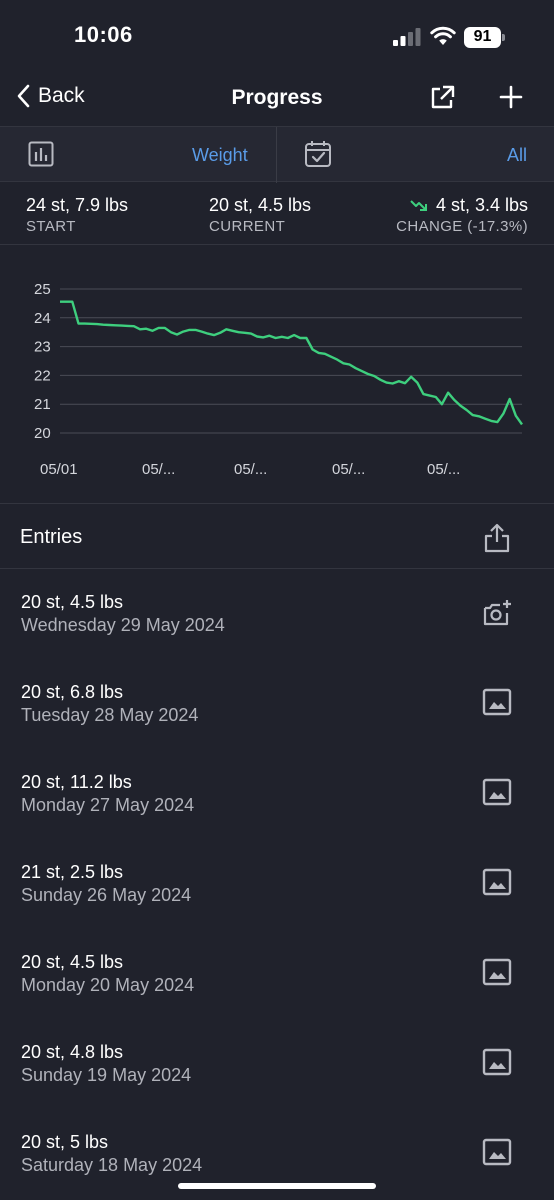  What do you see at coordinates (407, 37) in the screenshot?
I see `cellular-signal-icon` at bounding box center [407, 37].